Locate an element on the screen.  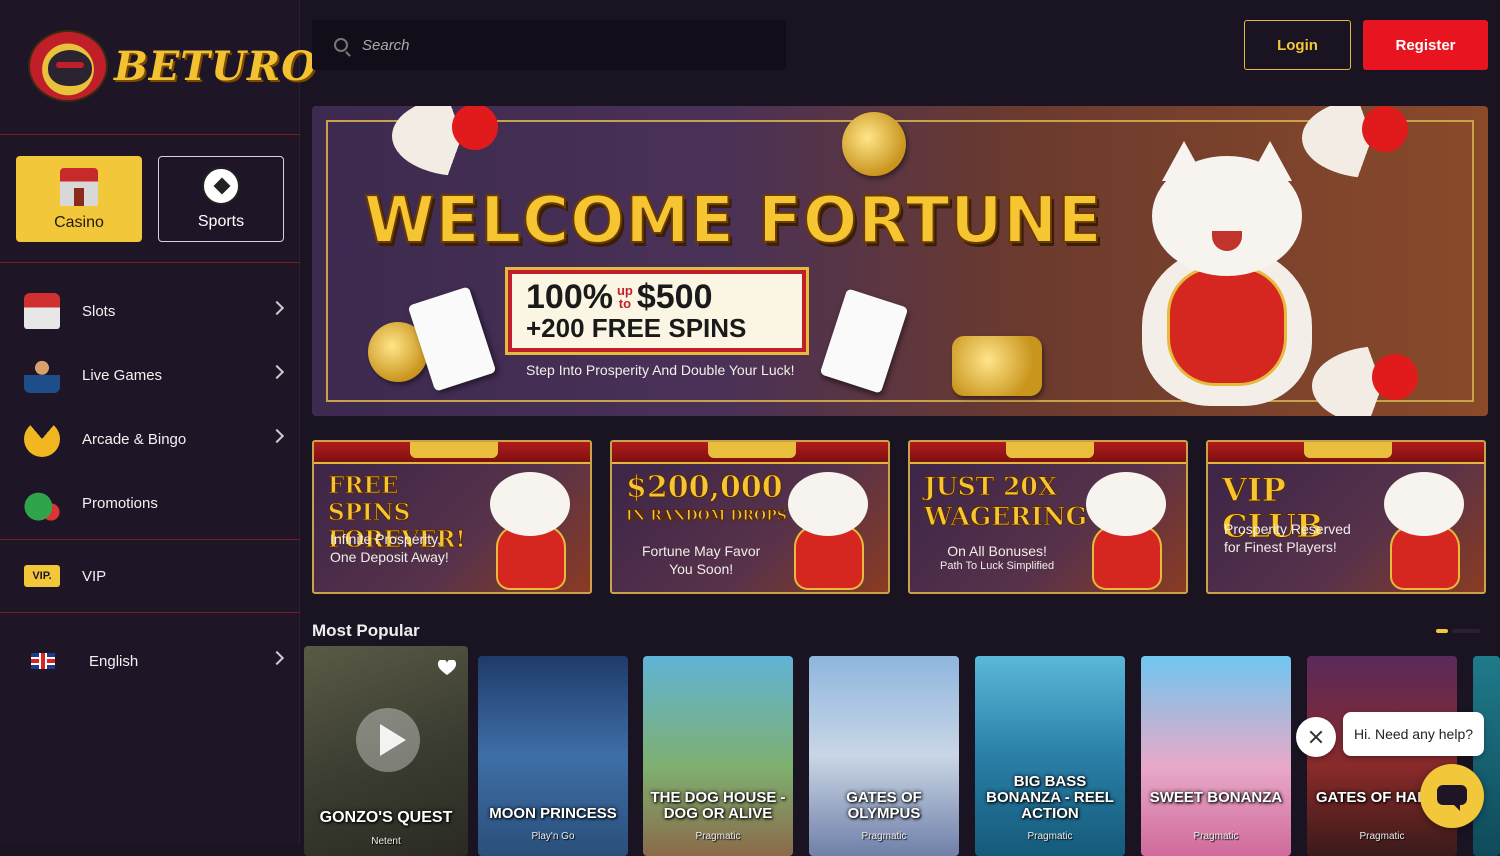
money-bag-icon is located at coordinates (42, 503).